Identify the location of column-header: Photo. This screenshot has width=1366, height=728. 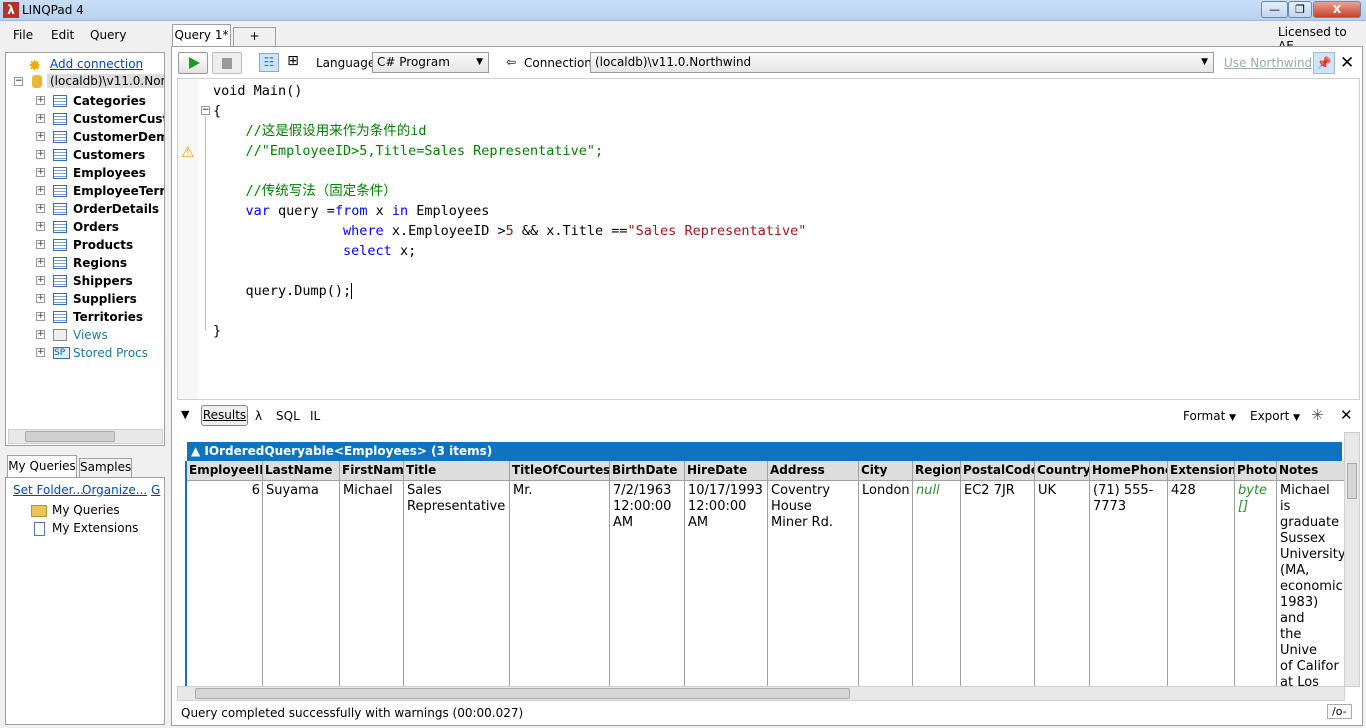
(1255, 471).